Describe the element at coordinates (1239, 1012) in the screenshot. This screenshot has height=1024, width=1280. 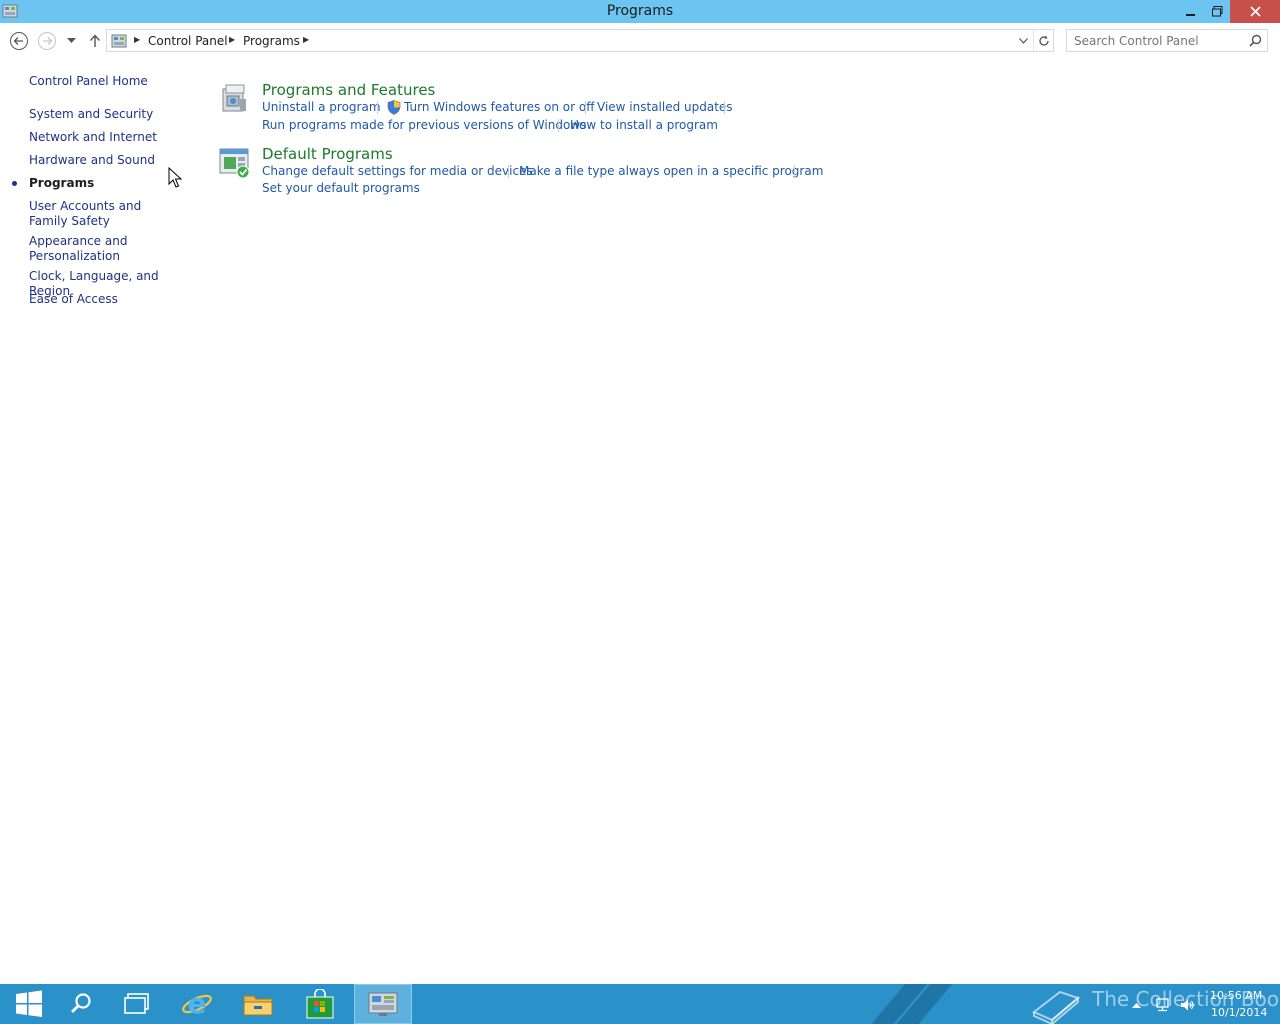
I see `clock-date: 10/1/2014` at that location.